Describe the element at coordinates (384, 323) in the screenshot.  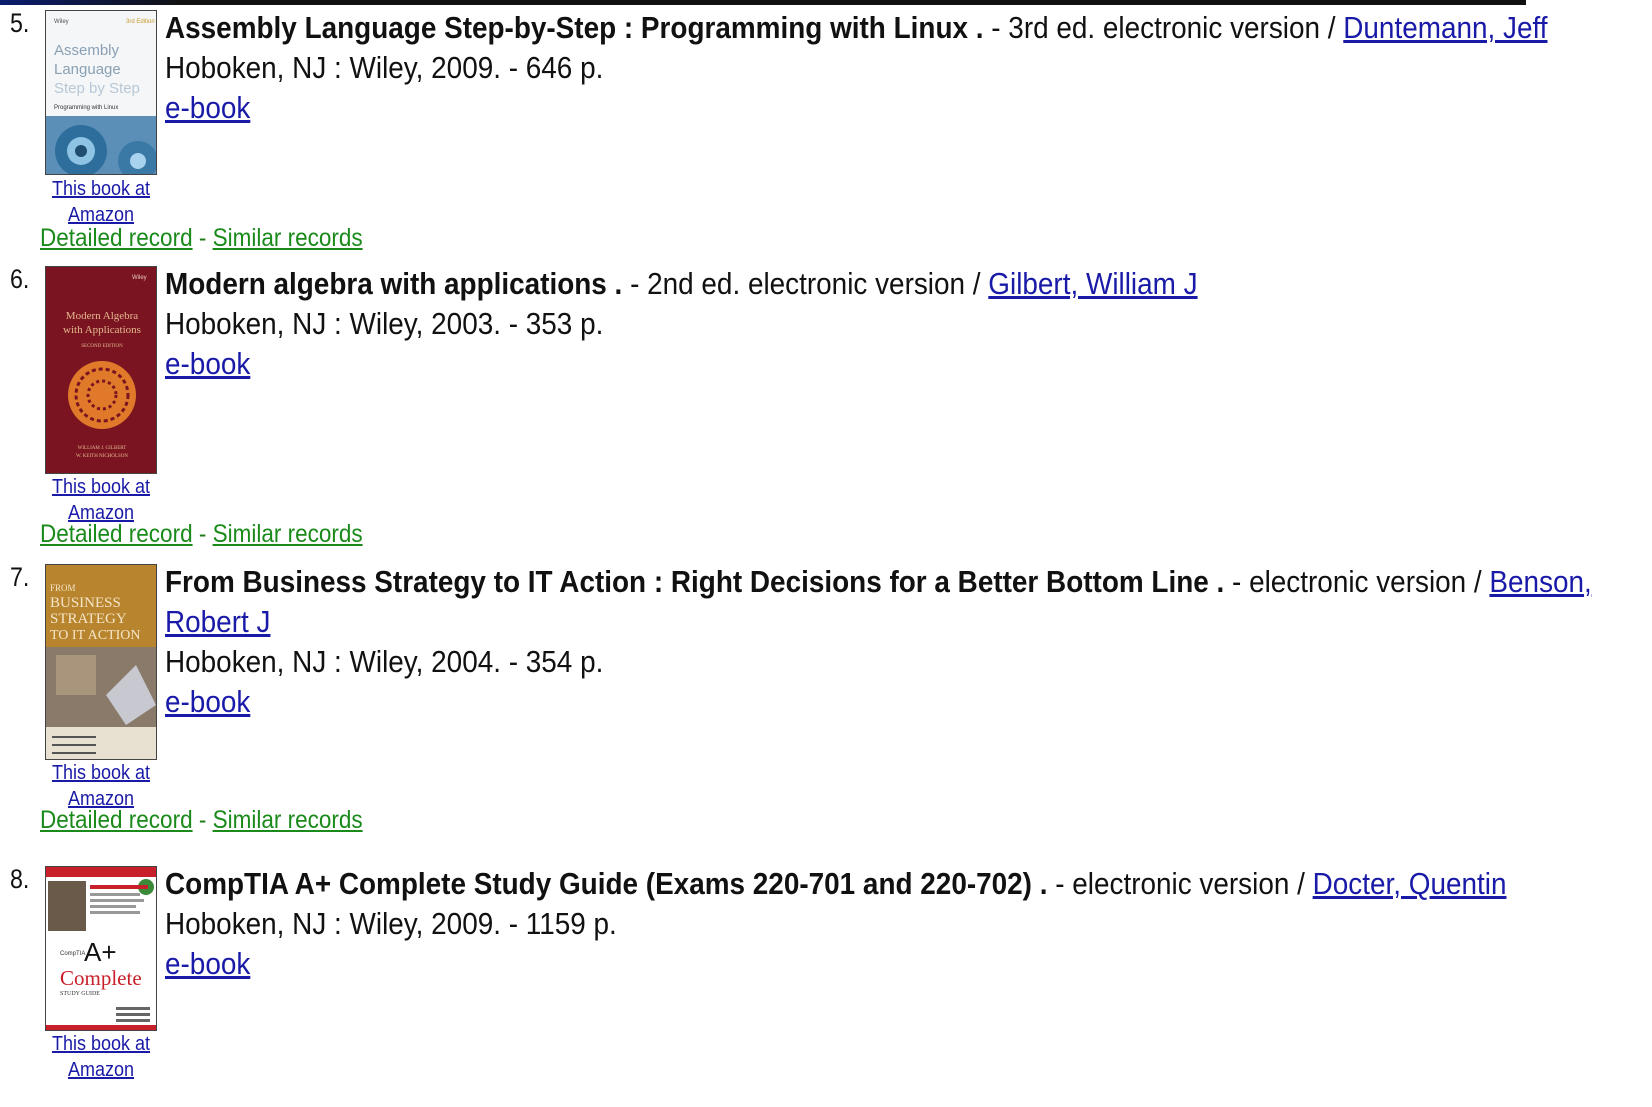
I see `publication-info: Hoboken, NJ : Wiley, 2003. - 353 p.` at that location.